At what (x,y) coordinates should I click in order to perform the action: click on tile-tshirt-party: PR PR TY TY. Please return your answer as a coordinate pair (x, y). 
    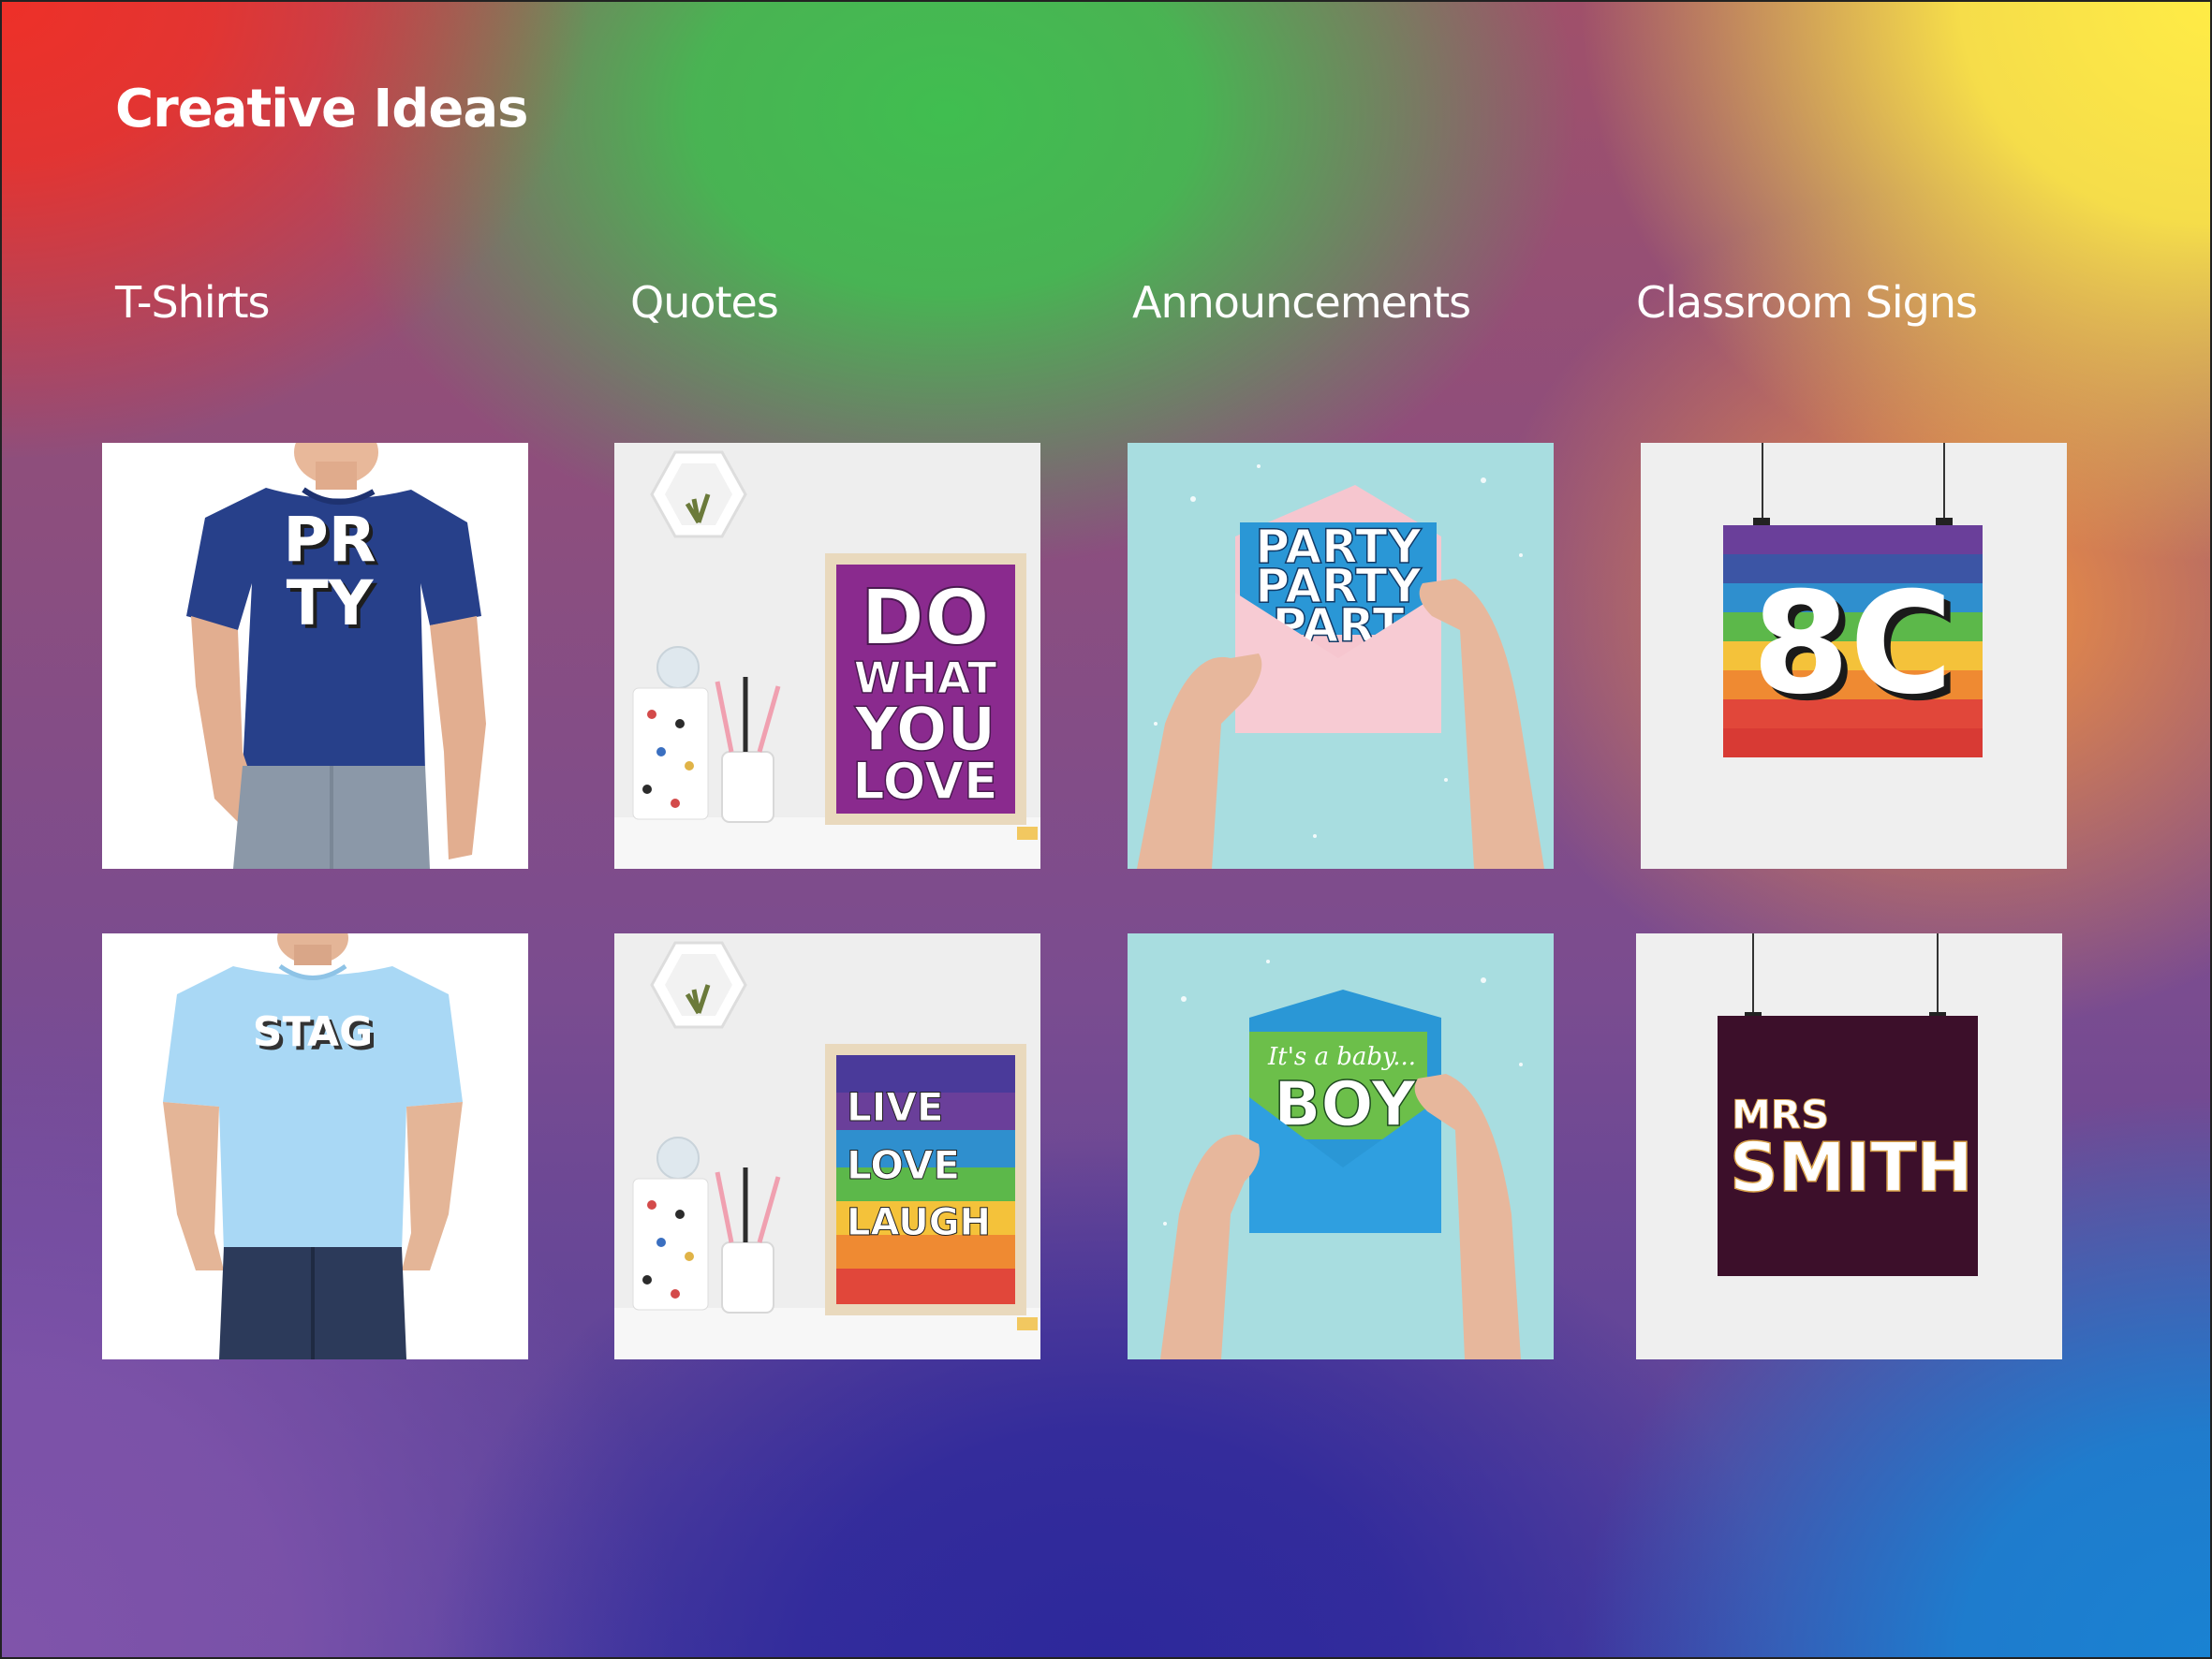
    Looking at the image, I should click on (315, 656).